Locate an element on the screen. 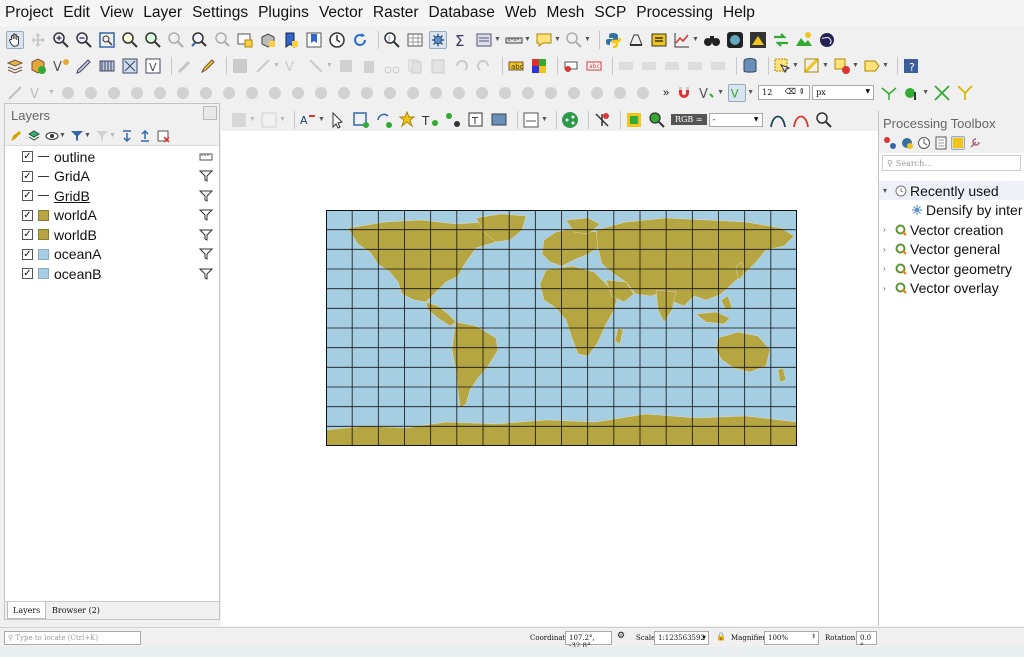 Image resolution: width=1024 pixels, height=657 pixels. processing-item-vector-geometry: › Vector geometry is located at coordinates (951, 268).